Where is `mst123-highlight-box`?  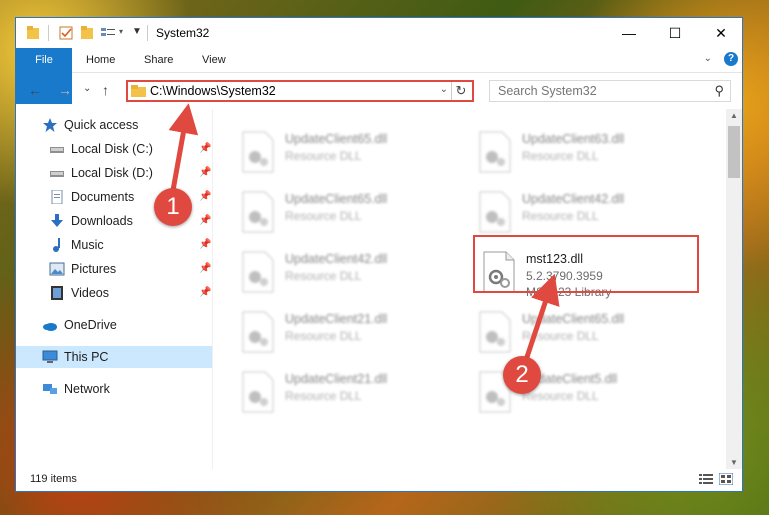 mst123-highlight-box is located at coordinates (586, 264).